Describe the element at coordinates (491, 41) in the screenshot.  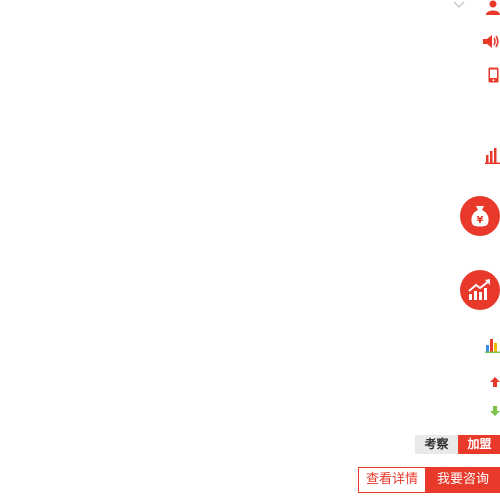
I see `speaker-icon` at that location.